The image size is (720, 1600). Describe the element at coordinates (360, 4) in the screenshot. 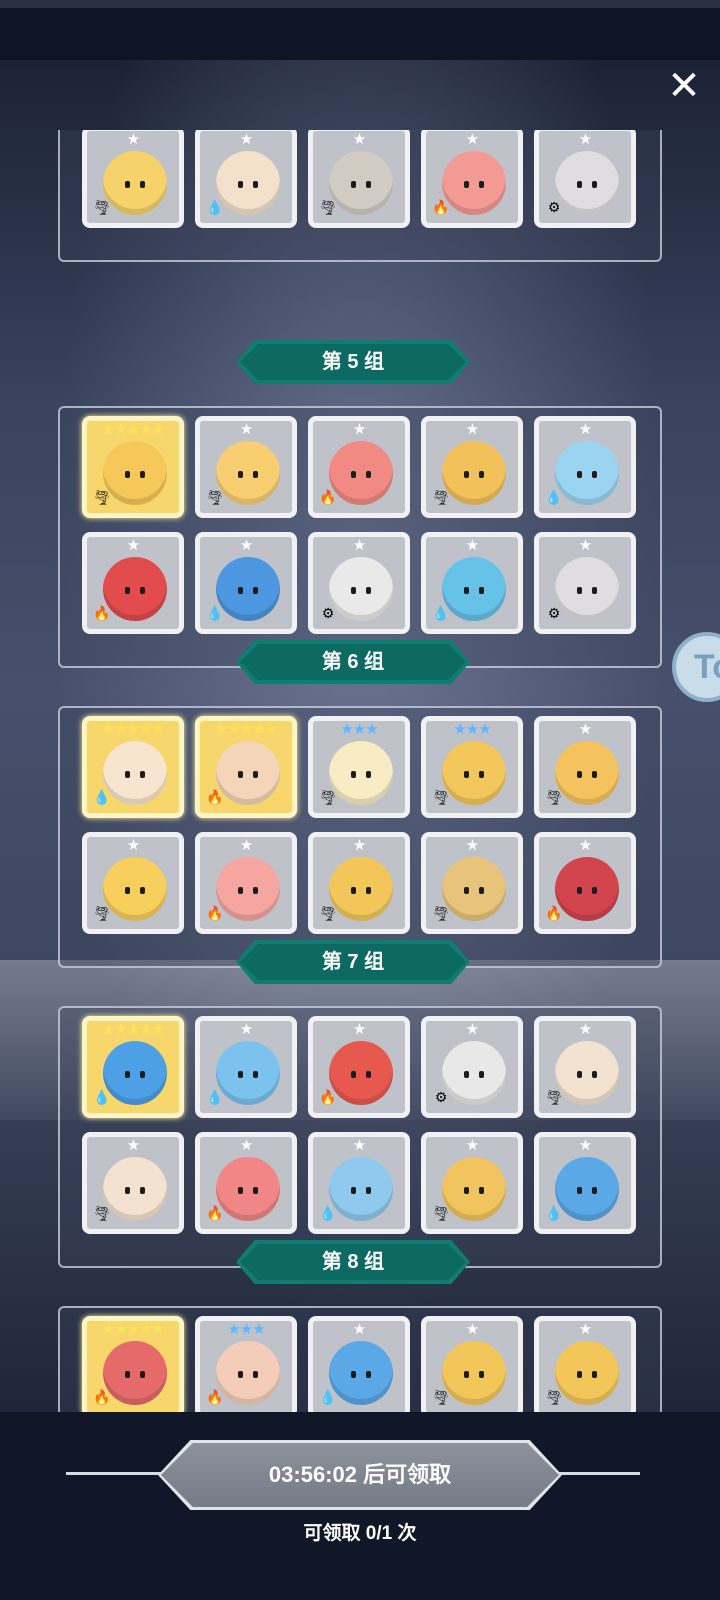

I see `status-bar` at that location.